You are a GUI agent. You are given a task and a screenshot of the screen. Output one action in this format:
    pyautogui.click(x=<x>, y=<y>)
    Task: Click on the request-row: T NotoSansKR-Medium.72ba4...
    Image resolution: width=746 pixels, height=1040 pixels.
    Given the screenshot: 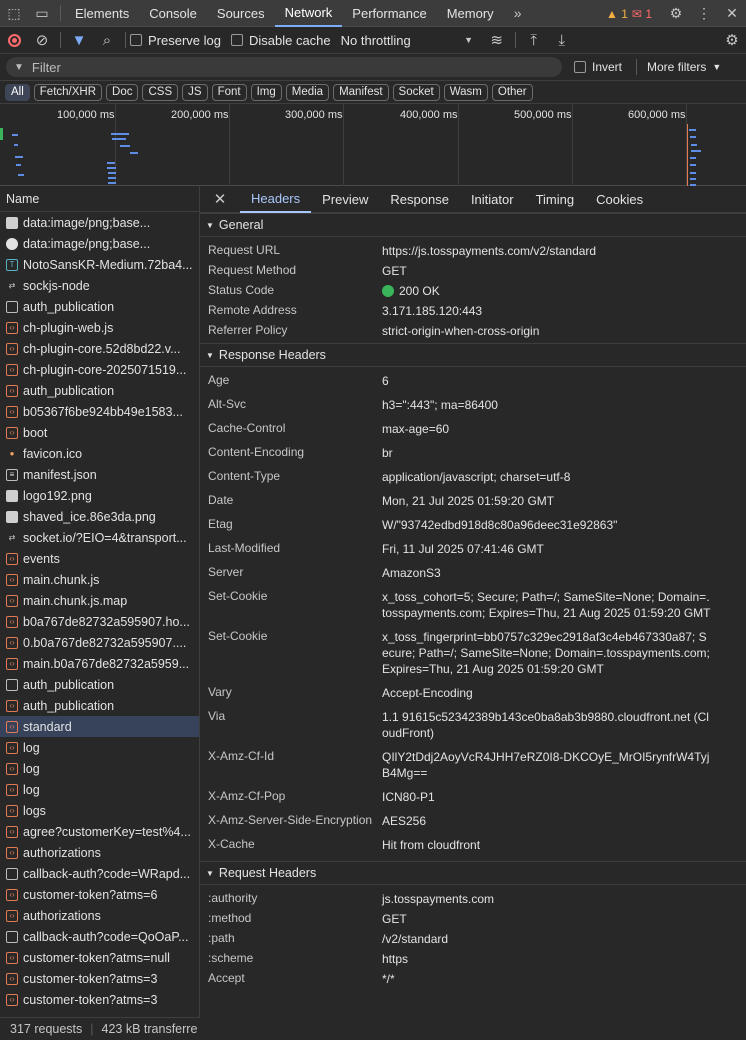 What is the action you would take?
    pyautogui.click(x=99, y=264)
    